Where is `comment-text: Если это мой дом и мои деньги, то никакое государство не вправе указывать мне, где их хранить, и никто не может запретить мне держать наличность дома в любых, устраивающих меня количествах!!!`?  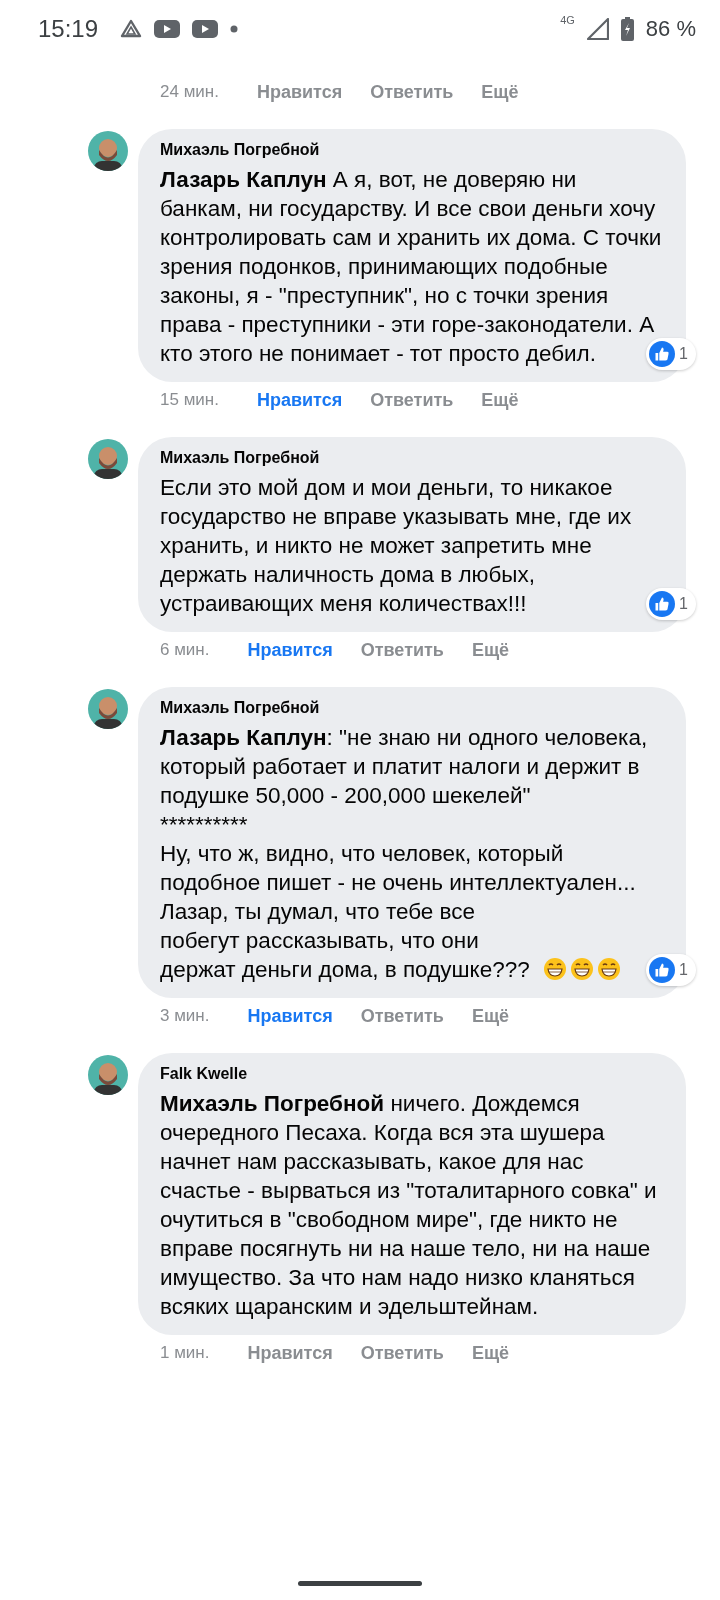 comment-text: Если это мой дом и мои деньги, то никакое государство не вправе указывать мне, где их хранить, и никто не может запретить мне держать наличность дома в любых, устраивающих меня количествах!!! is located at coordinates (396, 545).